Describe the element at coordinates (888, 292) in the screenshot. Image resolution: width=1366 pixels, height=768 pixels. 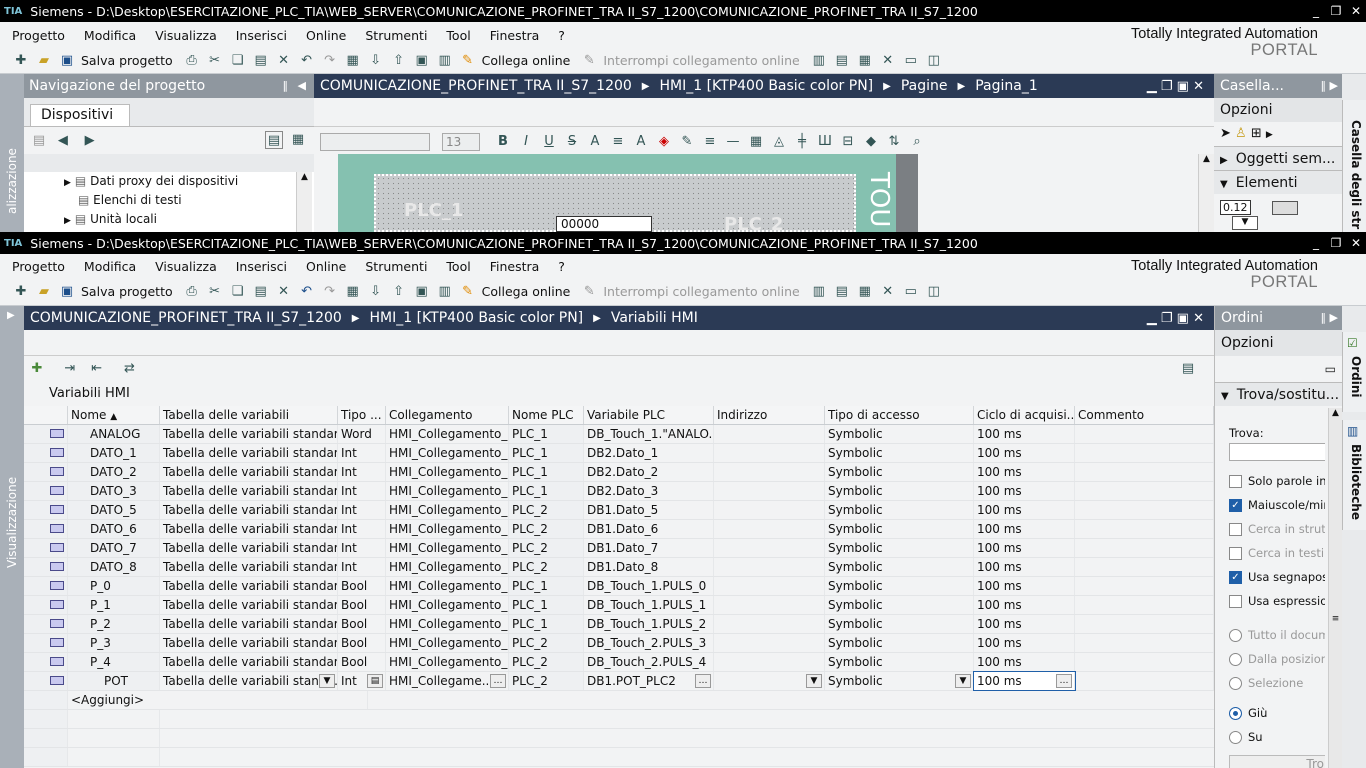
I see `close-editor-icon: ✕` at that location.